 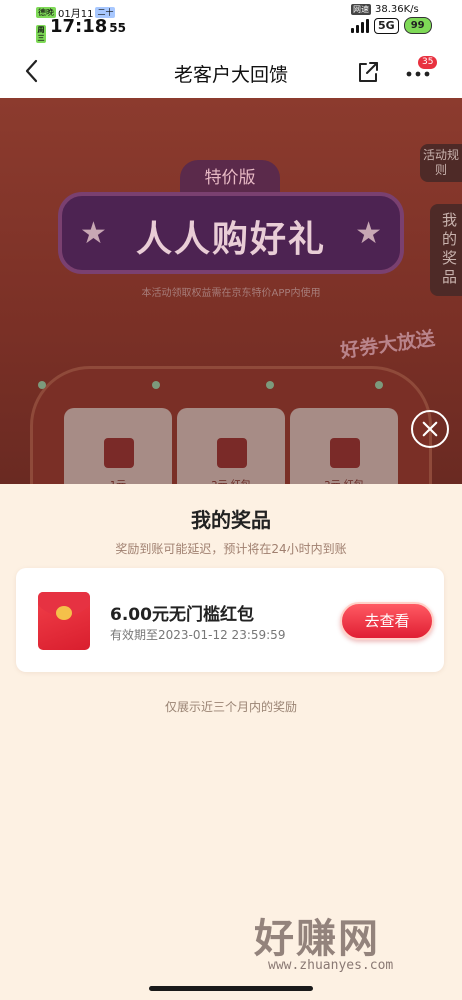 I want to click on view-prize-button: 去查看, so click(x=387, y=621).